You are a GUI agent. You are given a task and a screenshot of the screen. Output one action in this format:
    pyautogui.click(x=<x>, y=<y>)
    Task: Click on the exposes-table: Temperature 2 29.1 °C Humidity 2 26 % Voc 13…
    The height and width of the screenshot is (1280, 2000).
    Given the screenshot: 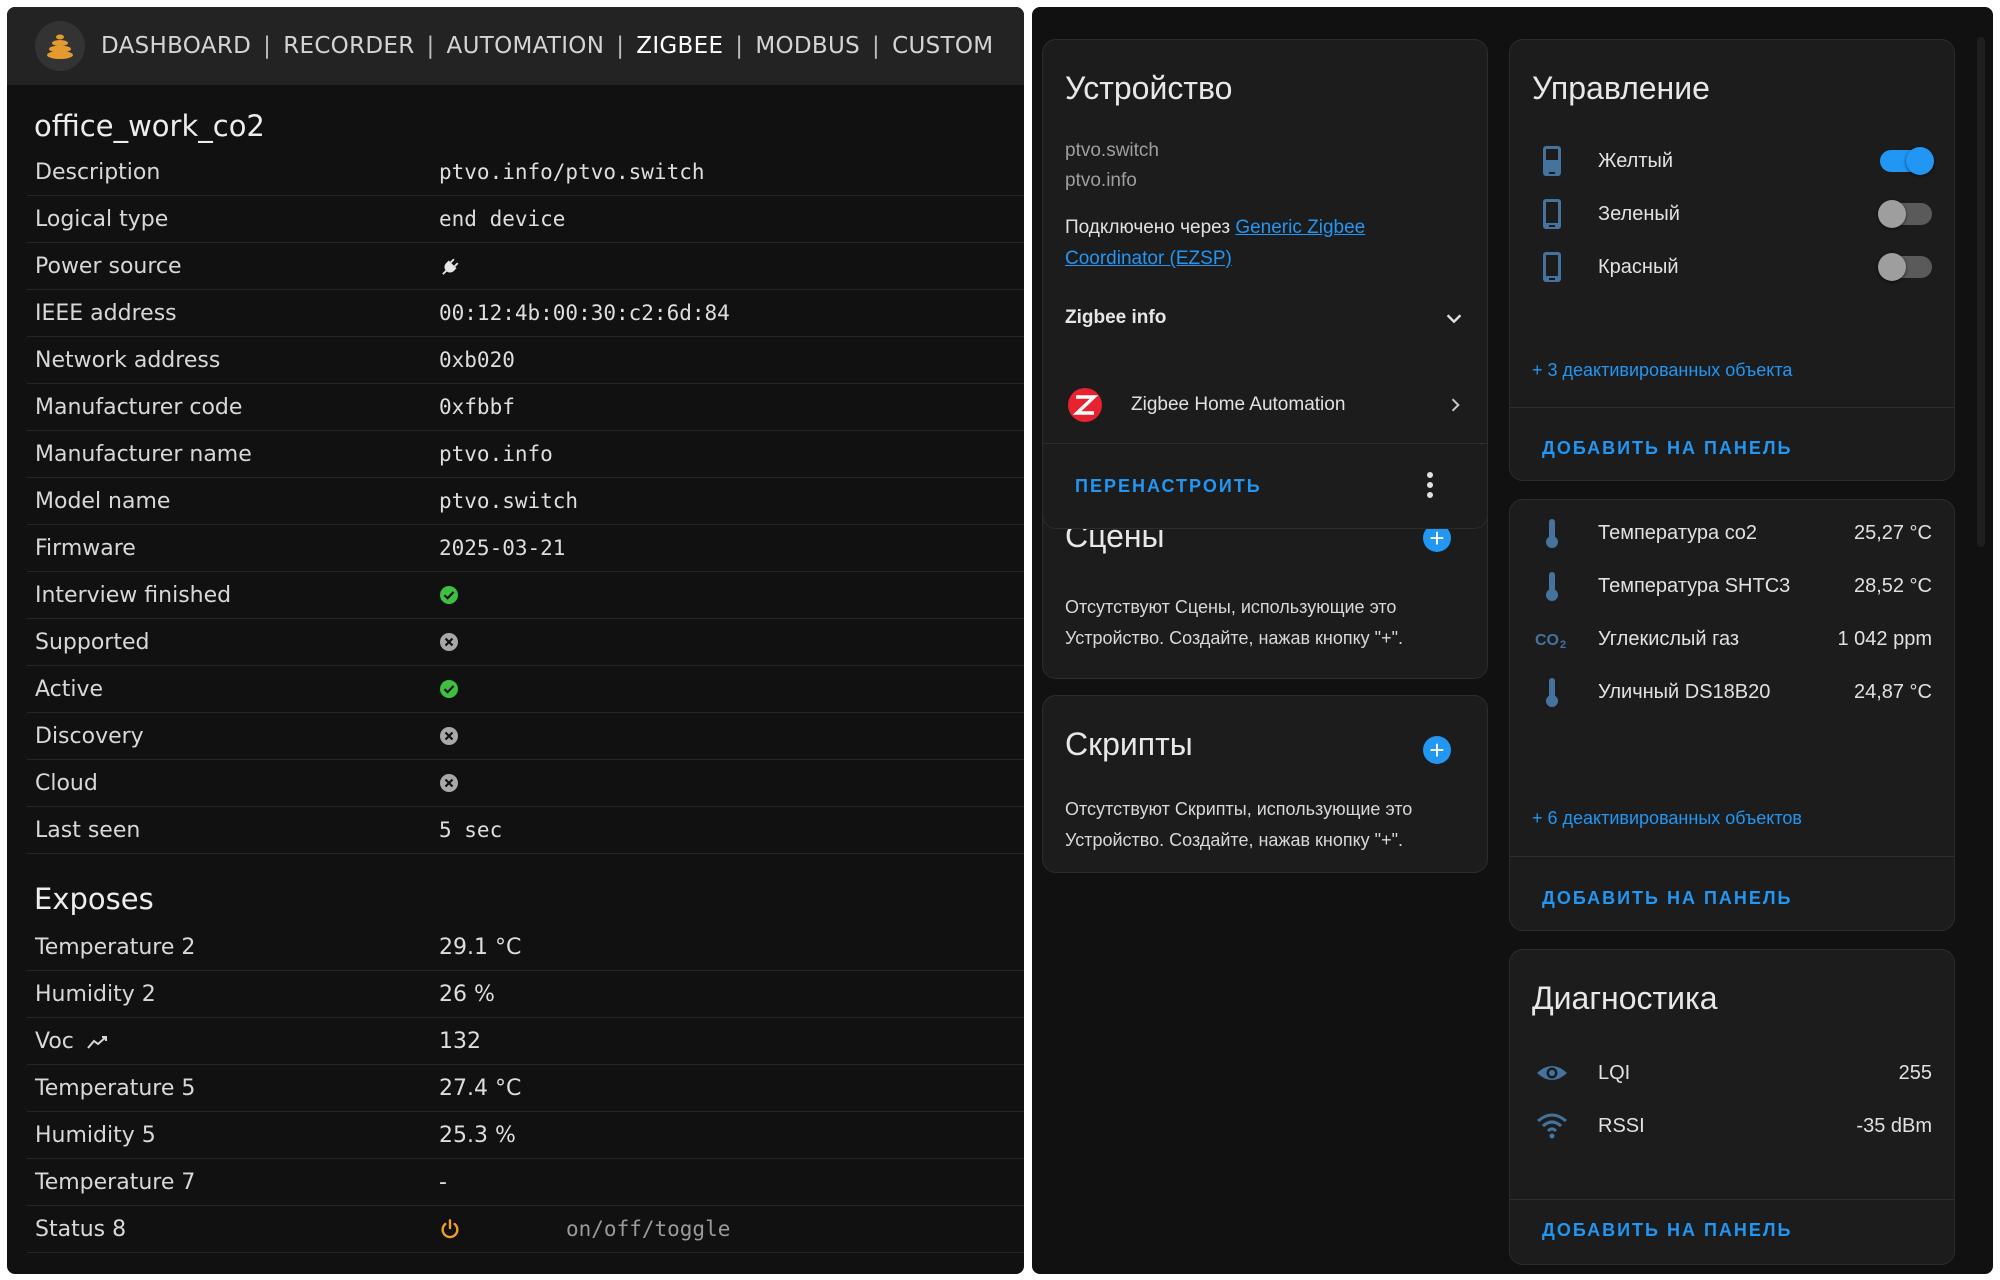 What is the action you would take?
    pyautogui.click(x=515, y=1088)
    